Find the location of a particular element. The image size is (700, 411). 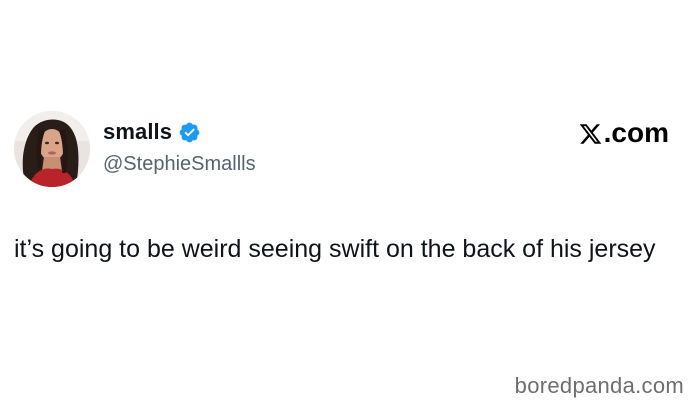

x-logo-icon is located at coordinates (590, 133).